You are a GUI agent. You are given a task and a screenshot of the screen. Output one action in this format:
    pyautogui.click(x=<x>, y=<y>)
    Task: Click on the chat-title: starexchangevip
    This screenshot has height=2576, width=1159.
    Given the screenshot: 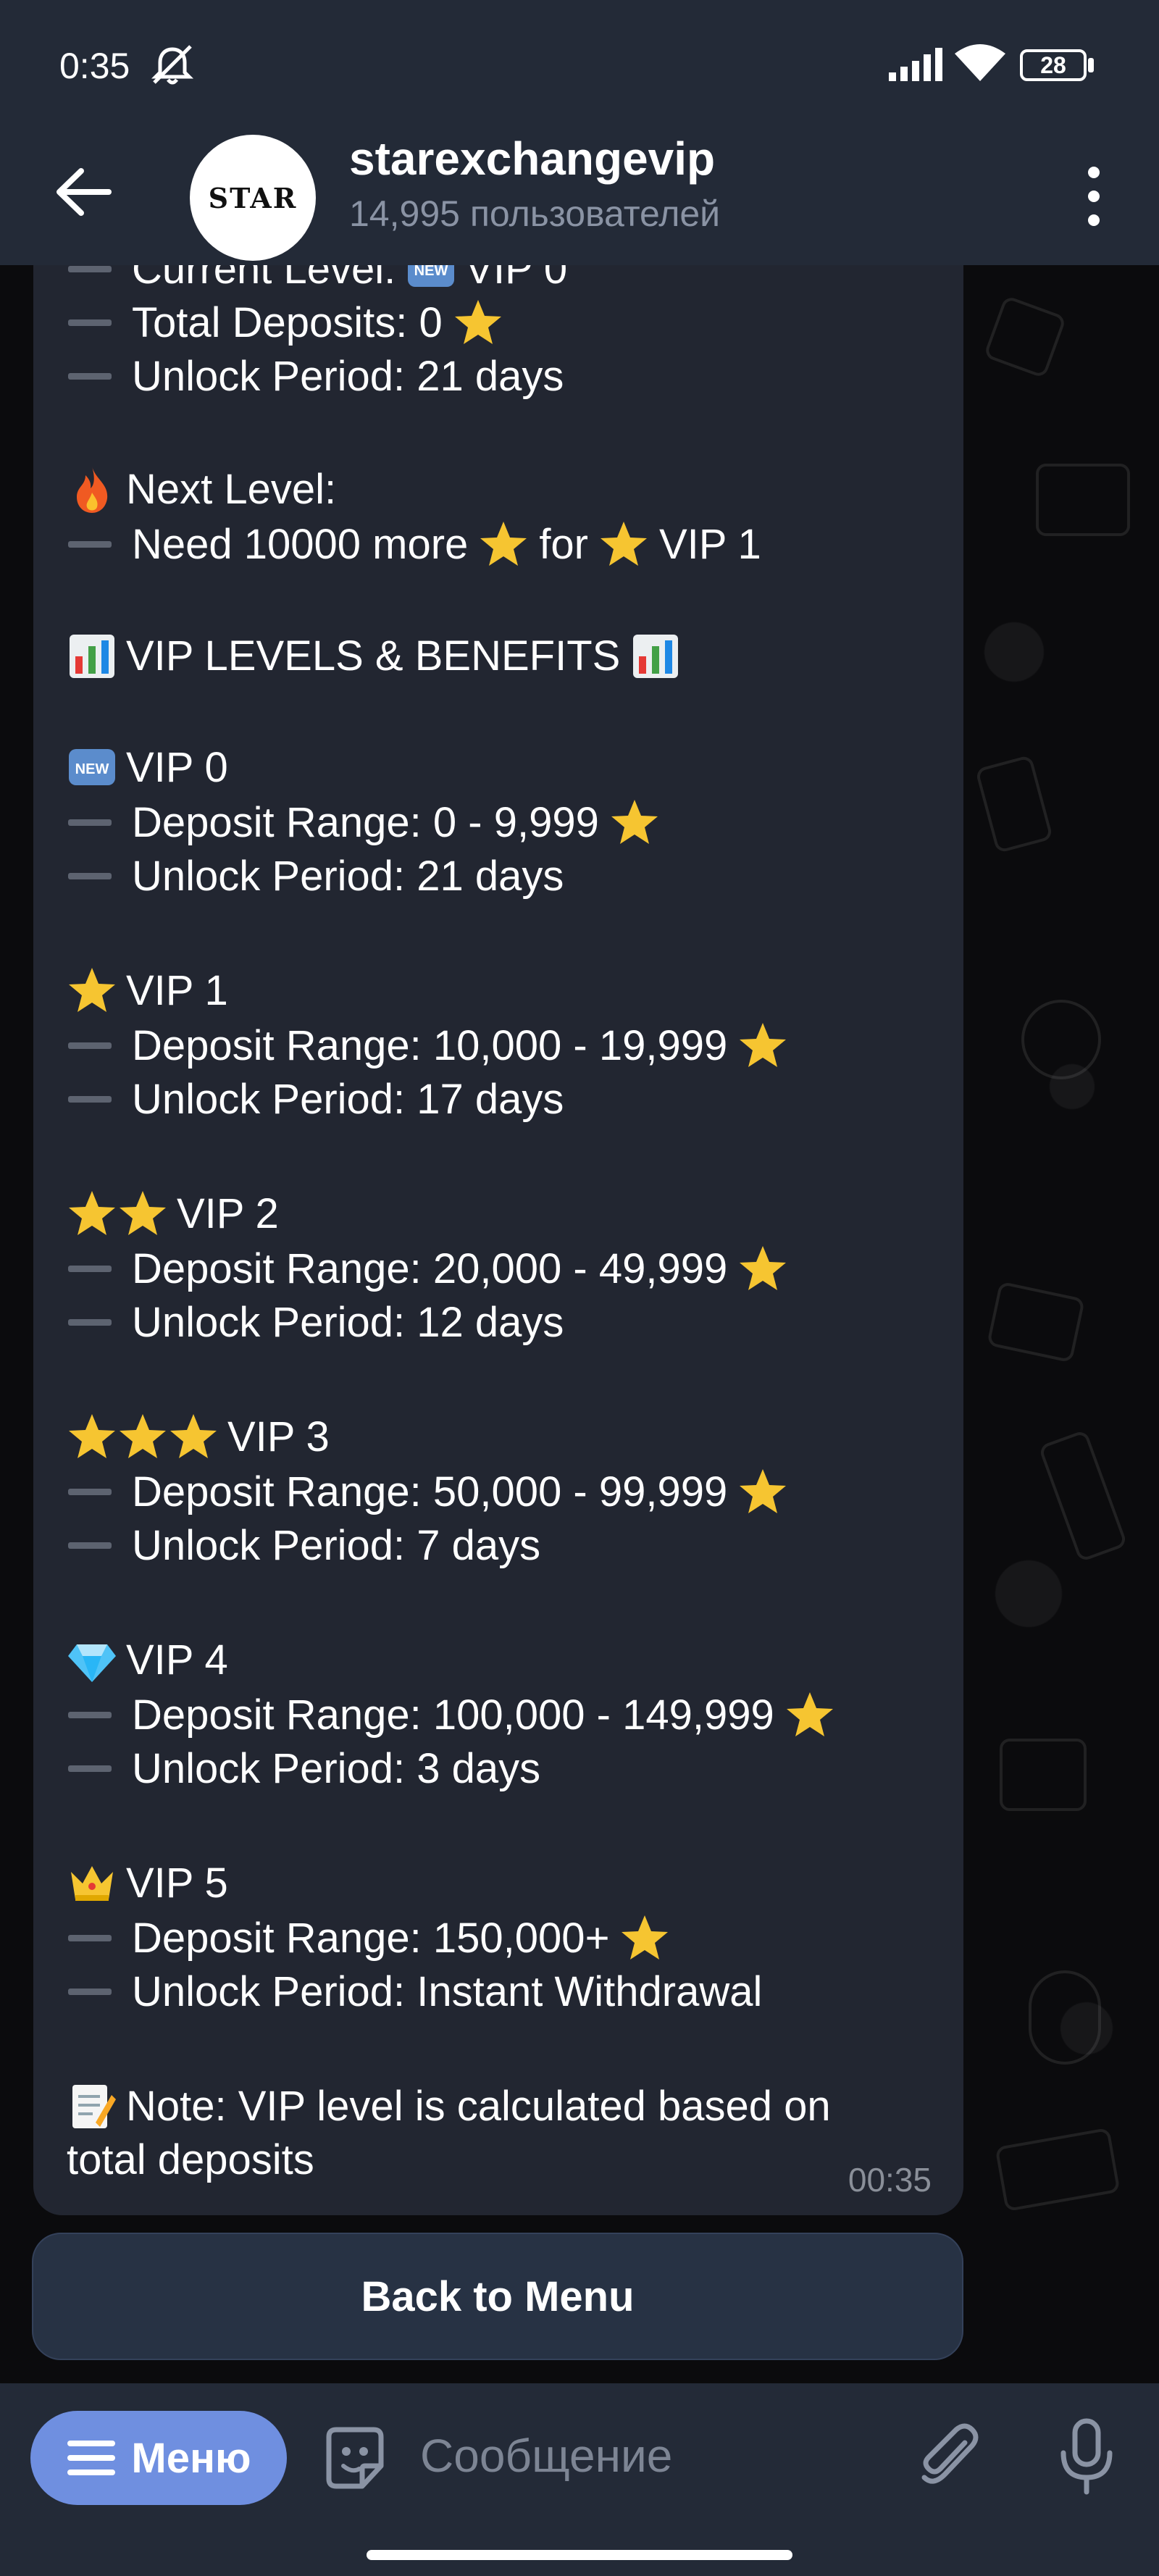 What is the action you would take?
    pyautogui.click(x=532, y=158)
    